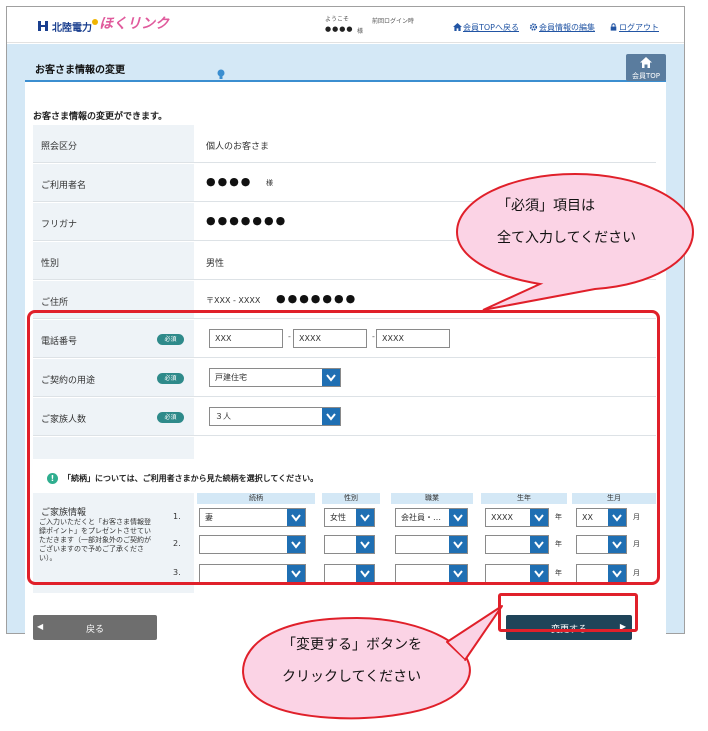 The image size is (708, 731). I want to click on change-button: 変更する ▶, so click(569, 627).